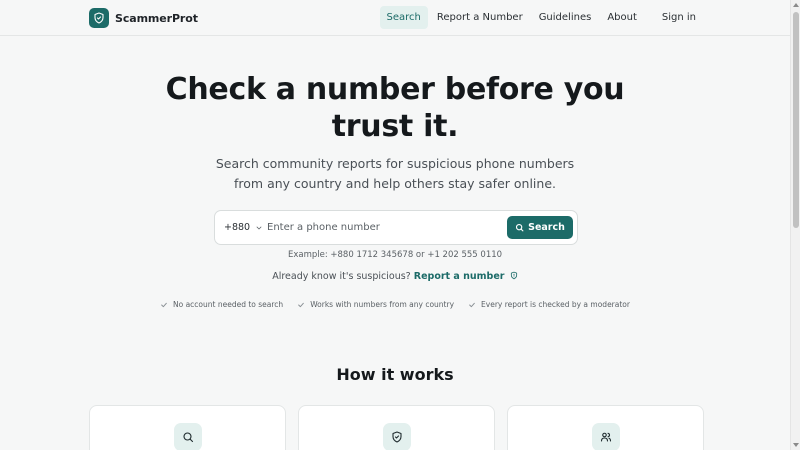 This screenshot has width=800, height=450. I want to click on step-card-community, so click(605, 427).